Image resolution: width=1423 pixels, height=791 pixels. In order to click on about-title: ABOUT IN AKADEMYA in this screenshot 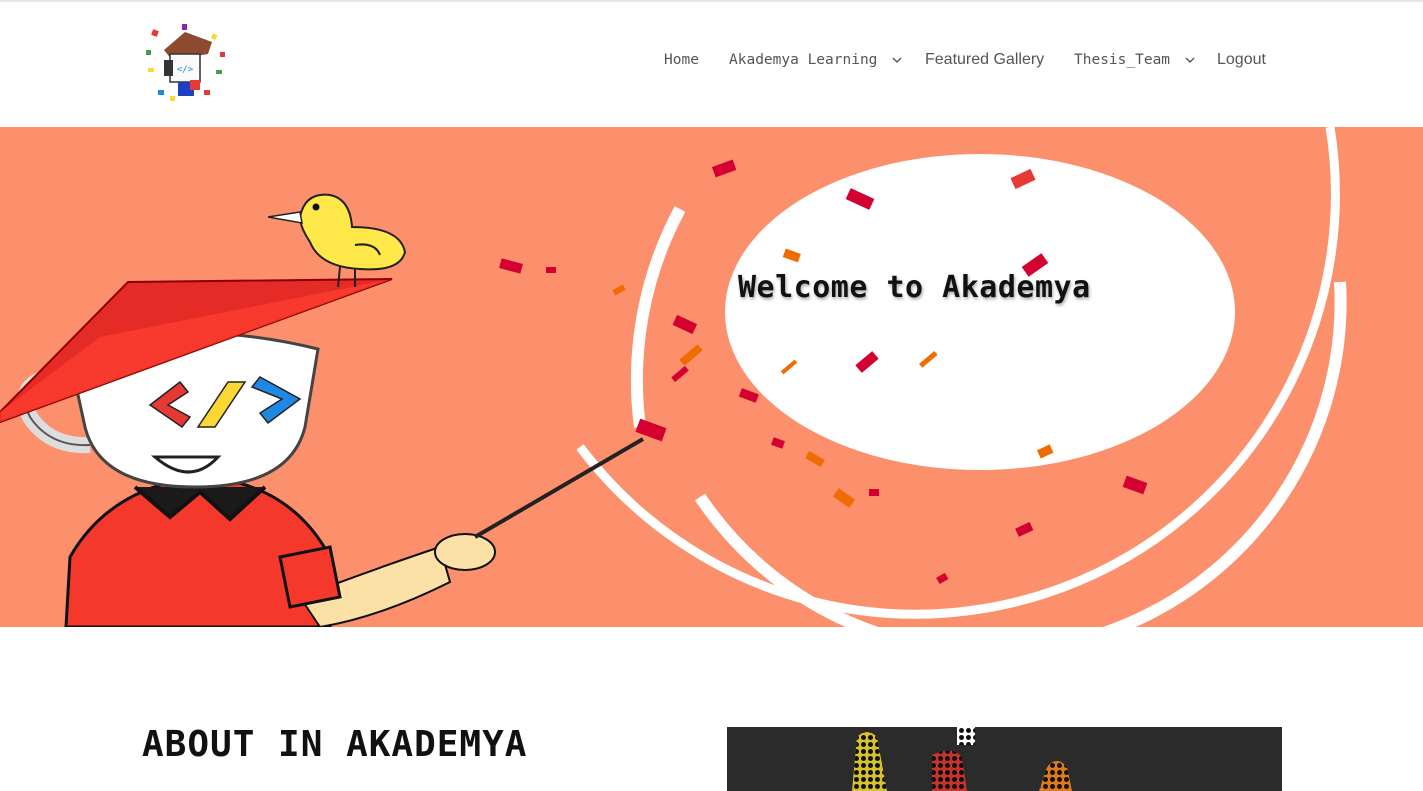, I will do `click(335, 744)`.